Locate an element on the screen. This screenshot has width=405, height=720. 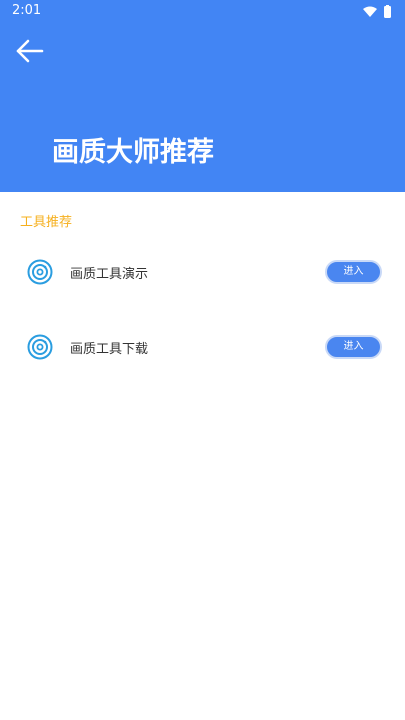
arrow-left-icon is located at coordinates (30, 51).